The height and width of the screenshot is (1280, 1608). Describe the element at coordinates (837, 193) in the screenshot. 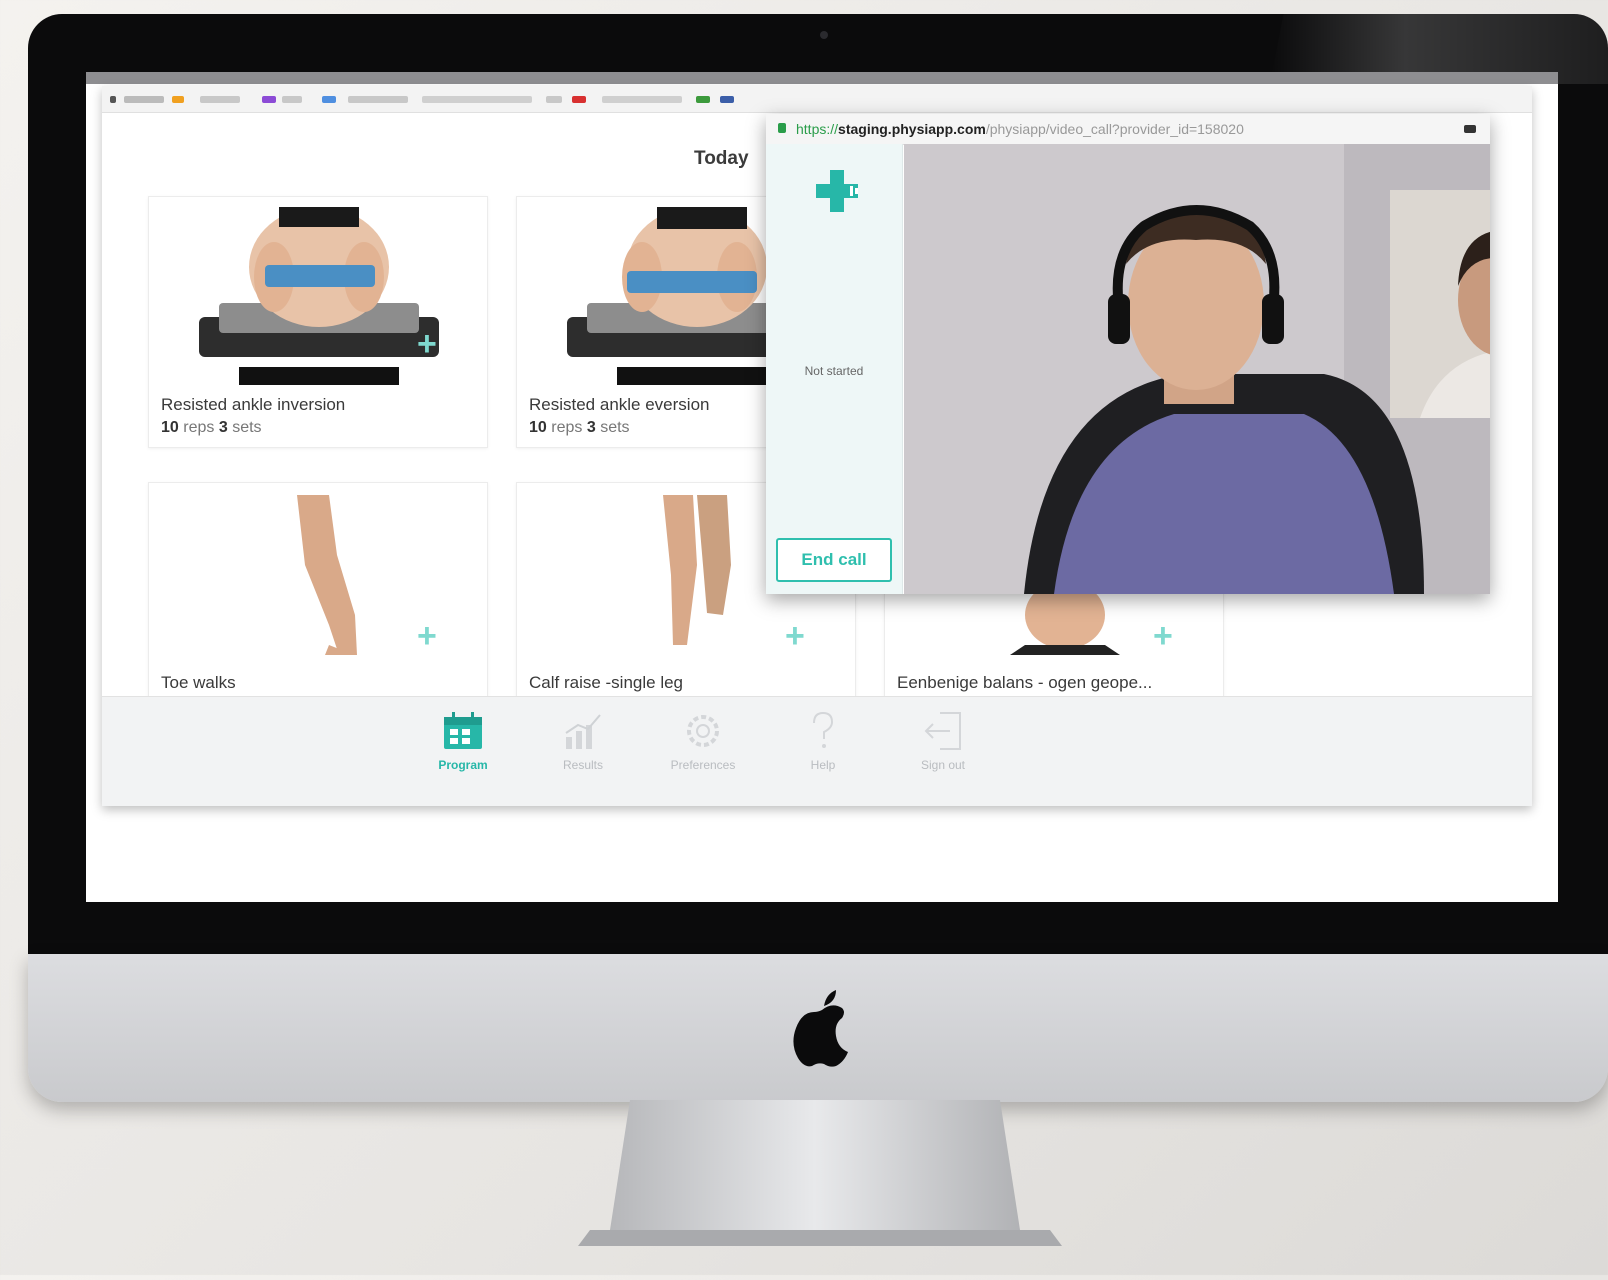

I see `physiapp-logo-icon` at that location.